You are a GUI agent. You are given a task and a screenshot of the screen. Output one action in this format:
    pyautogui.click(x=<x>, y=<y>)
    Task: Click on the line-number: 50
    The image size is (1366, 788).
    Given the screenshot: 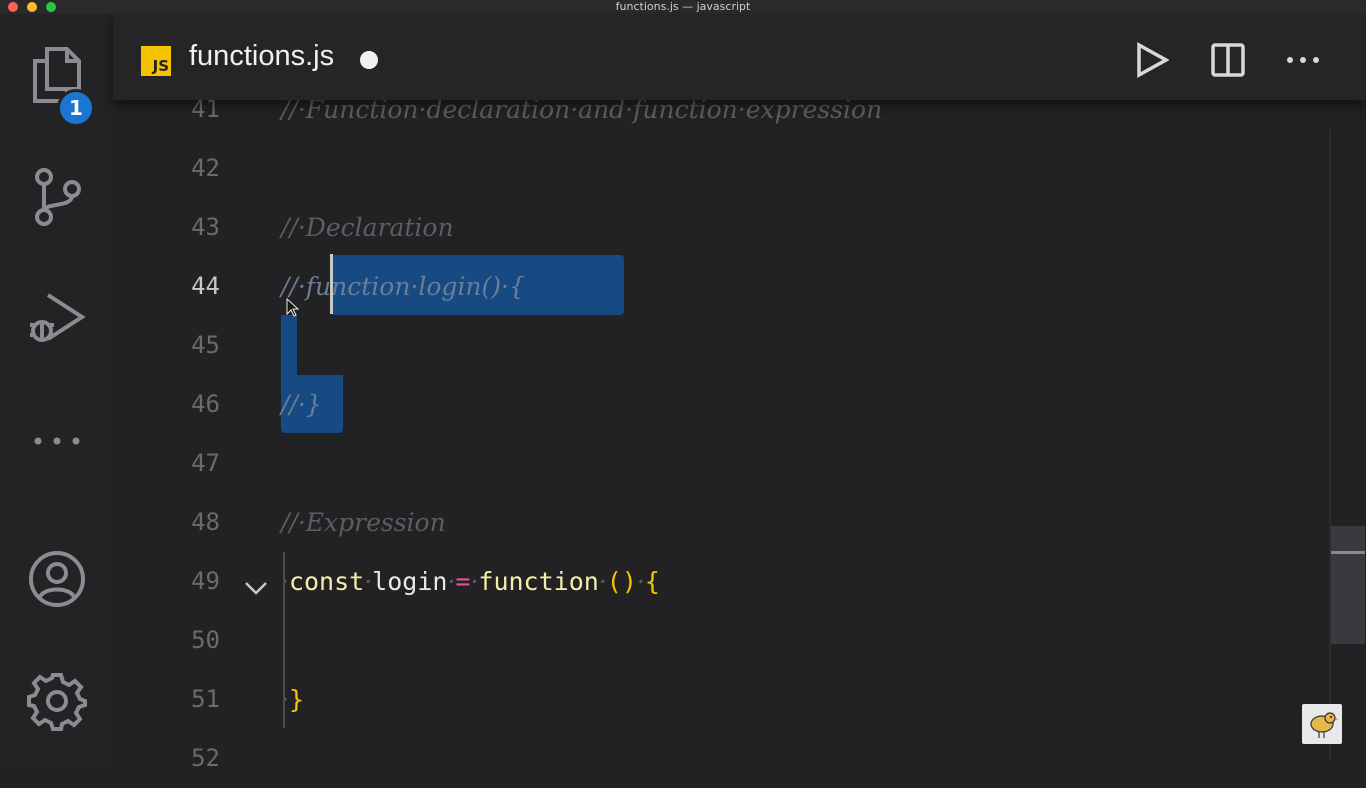 What is the action you would take?
    pyautogui.click(x=205, y=640)
    